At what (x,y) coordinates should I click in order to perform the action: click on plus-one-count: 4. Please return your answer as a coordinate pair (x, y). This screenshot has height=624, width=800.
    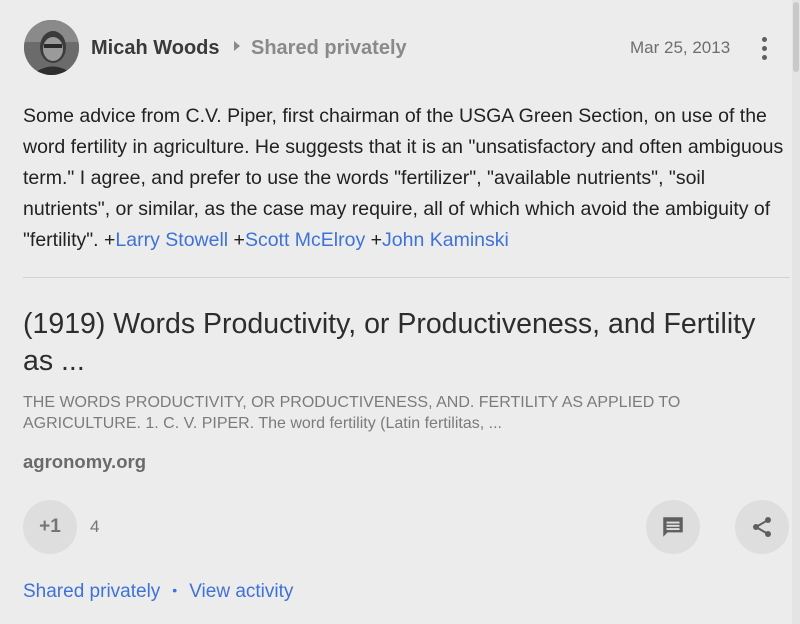
    Looking at the image, I should click on (95, 526).